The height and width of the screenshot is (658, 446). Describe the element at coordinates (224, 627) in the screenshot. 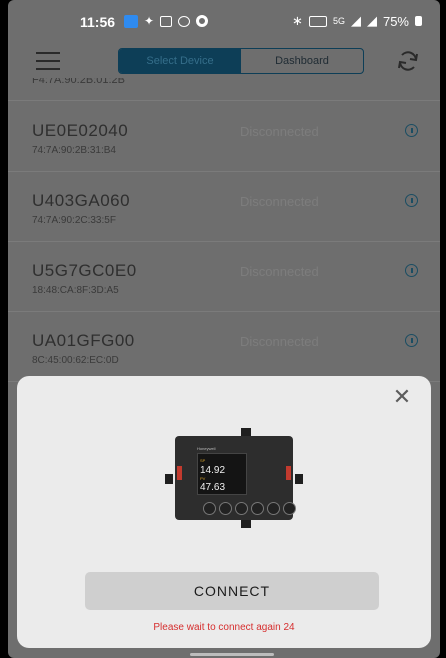

I see `wait-message: Please wait to connect again 24` at that location.